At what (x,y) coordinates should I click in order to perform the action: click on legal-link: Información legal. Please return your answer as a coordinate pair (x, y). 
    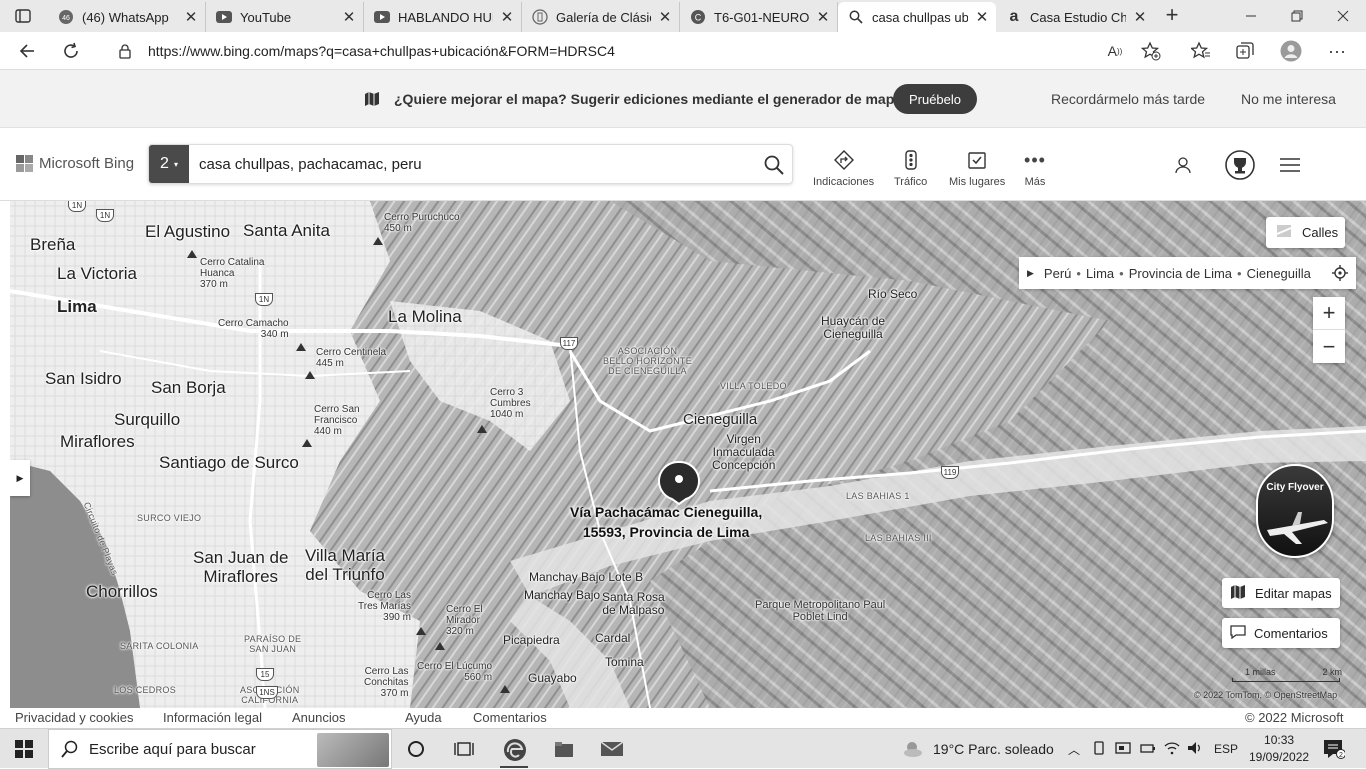
    Looking at the image, I should click on (212, 717).